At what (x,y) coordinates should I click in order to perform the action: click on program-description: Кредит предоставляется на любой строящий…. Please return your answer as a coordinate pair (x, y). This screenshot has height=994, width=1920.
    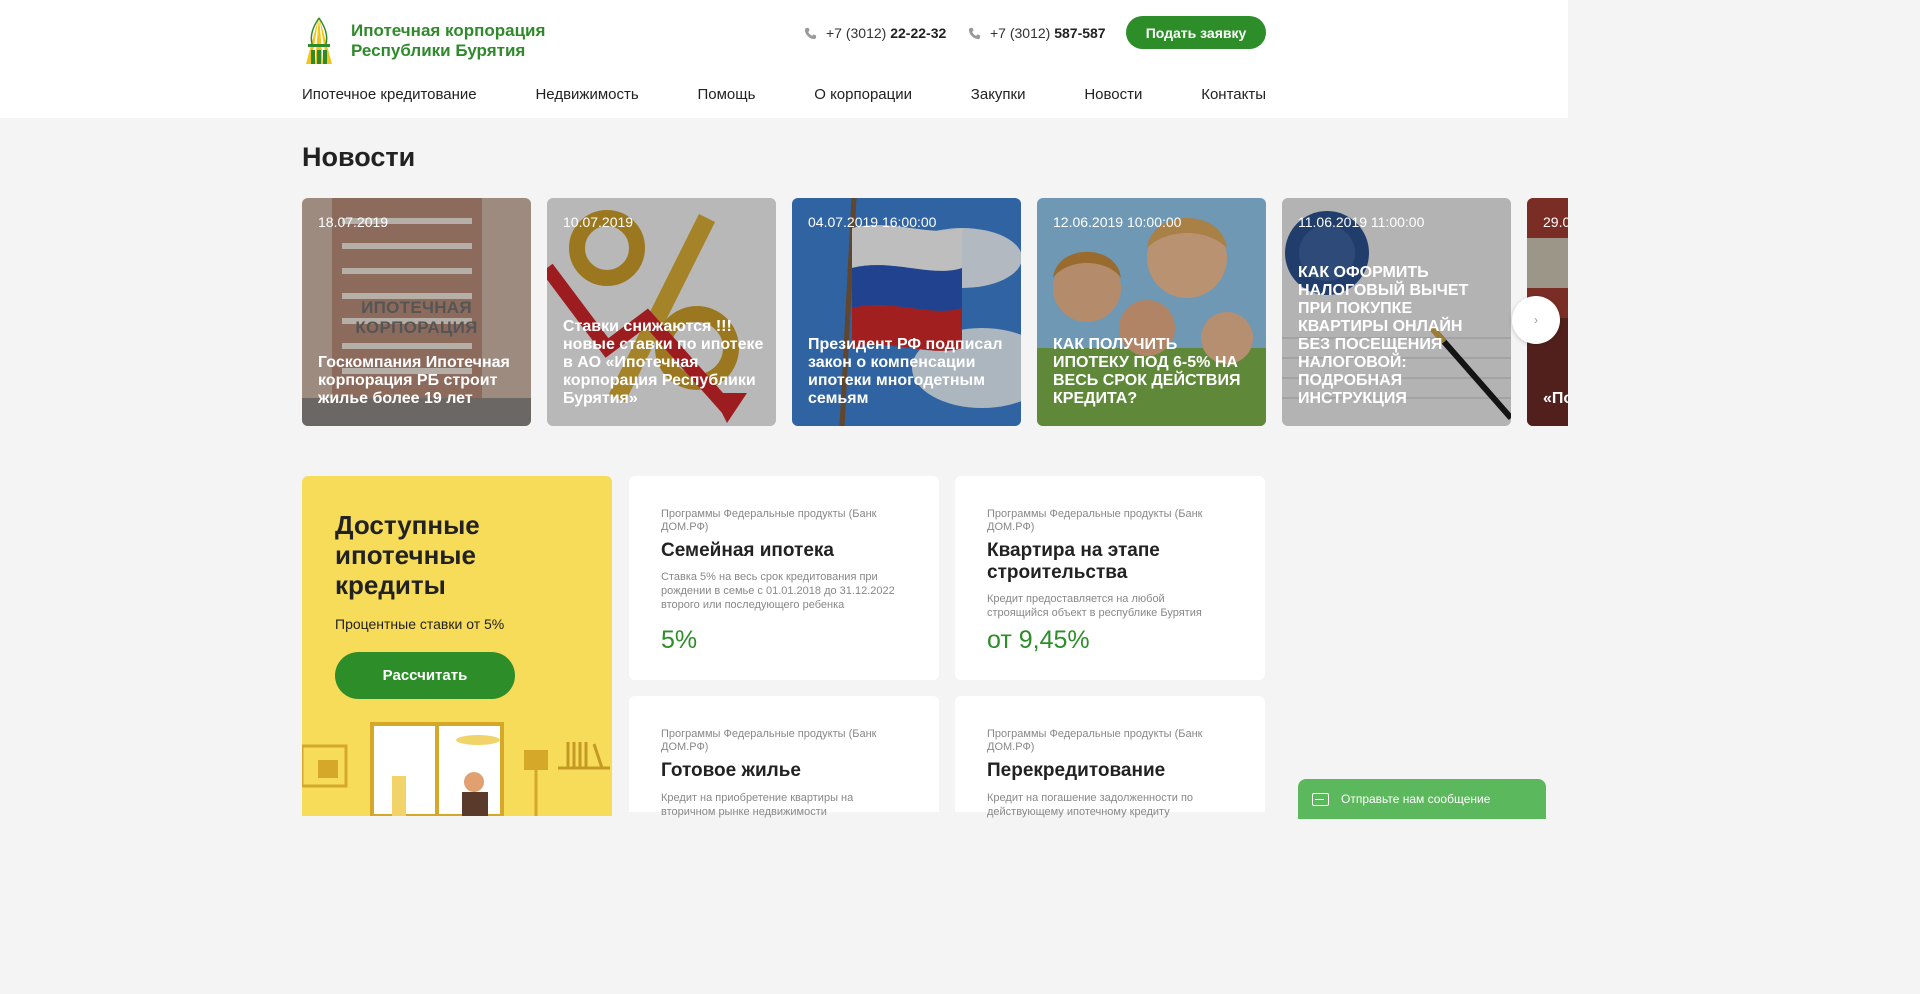
    Looking at the image, I should click on (1094, 606).